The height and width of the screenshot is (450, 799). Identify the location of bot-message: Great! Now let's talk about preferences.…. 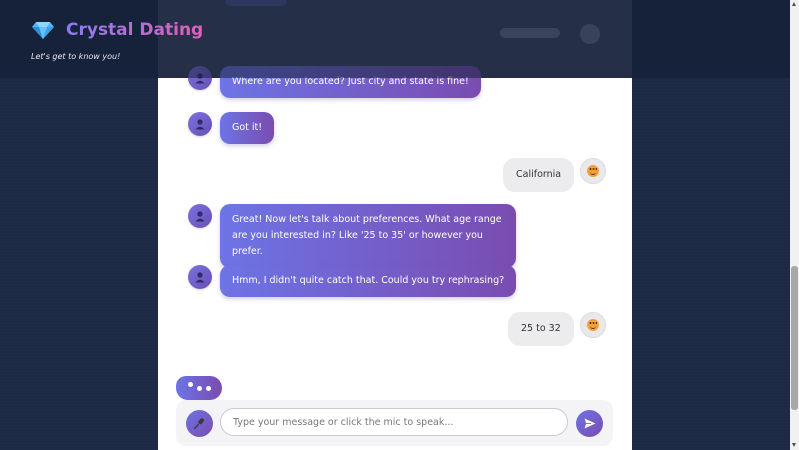
(368, 236).